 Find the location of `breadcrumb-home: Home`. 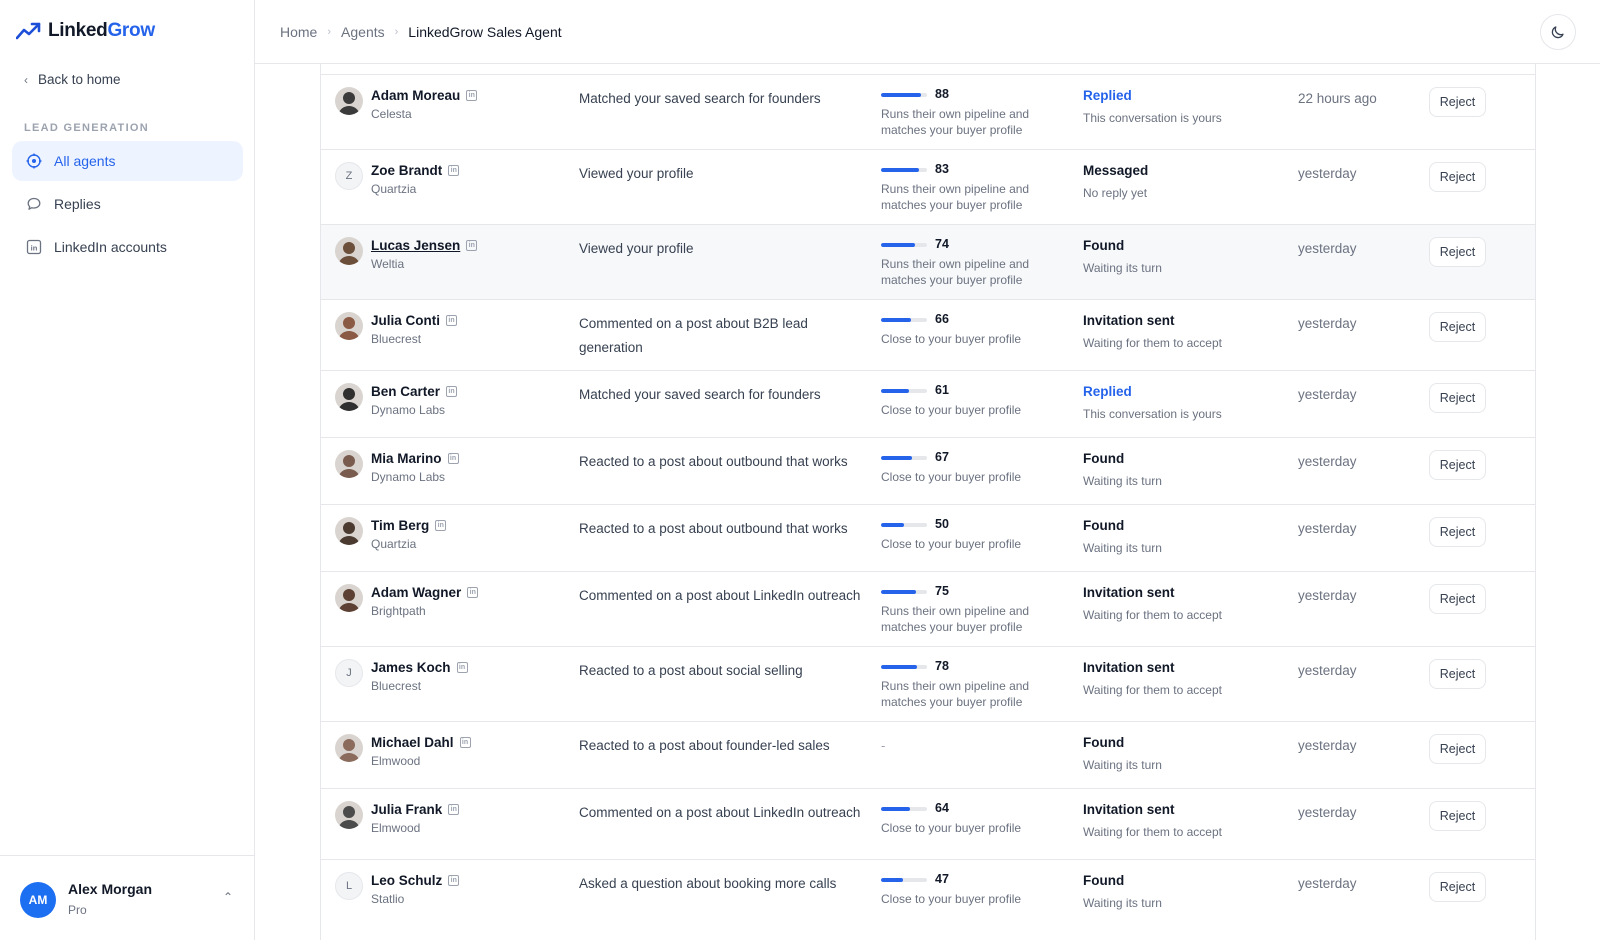

breadcrumb-home: Home is located at coordinates (298, 32).